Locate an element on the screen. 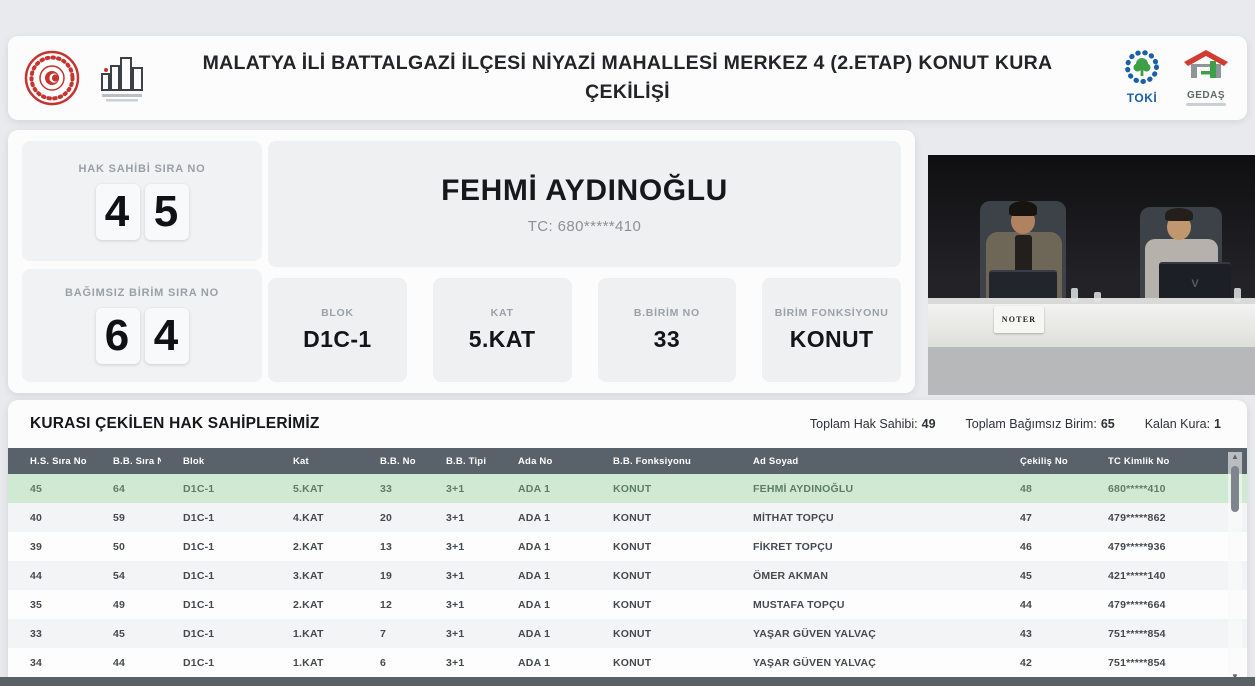 The width and height of the screenshot is (1255, 686). video-progress-bar is located at coordinates (627, 681).